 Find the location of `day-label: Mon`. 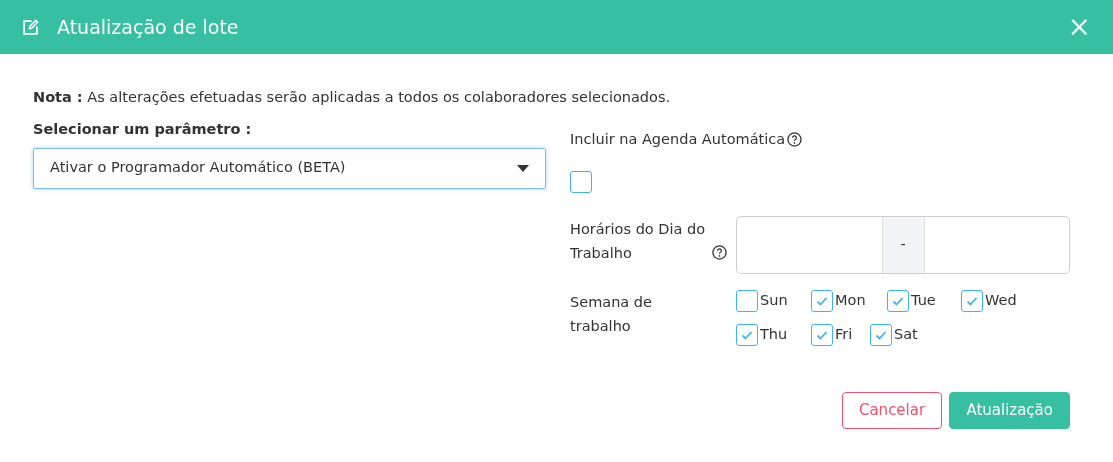

day-label: Mon is located at coordinates (850, 301).